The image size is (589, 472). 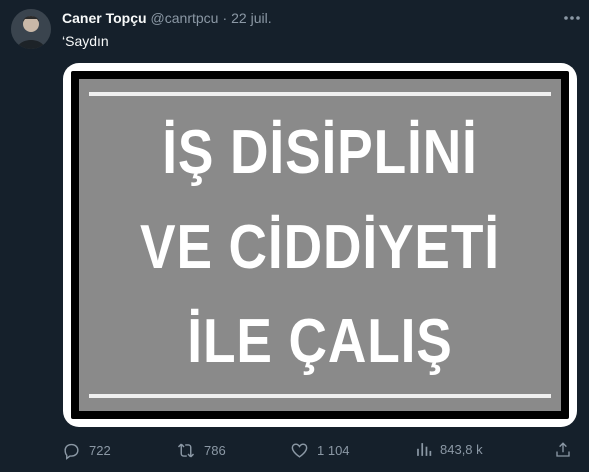 I want to click on avatar, so click(x=31, y=29).